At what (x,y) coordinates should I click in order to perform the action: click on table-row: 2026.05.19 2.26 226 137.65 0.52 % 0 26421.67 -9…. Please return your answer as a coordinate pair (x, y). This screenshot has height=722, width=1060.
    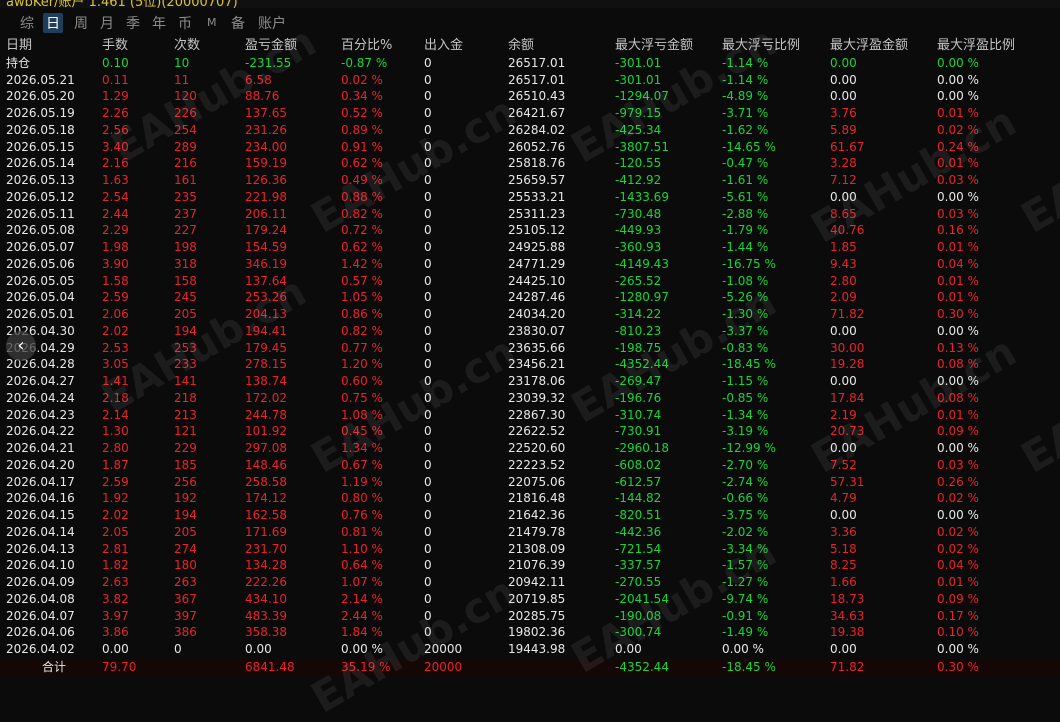
    Looking at the image, I should click on (530, 113).